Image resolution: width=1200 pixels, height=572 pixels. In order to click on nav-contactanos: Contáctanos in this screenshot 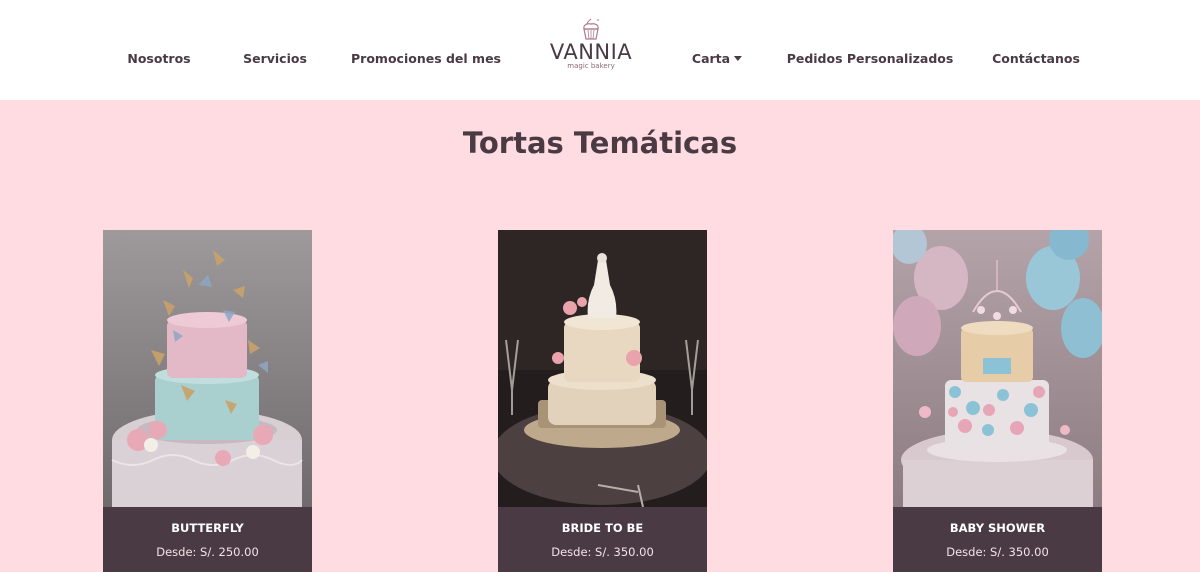, I will do `click(1036, 58)`.